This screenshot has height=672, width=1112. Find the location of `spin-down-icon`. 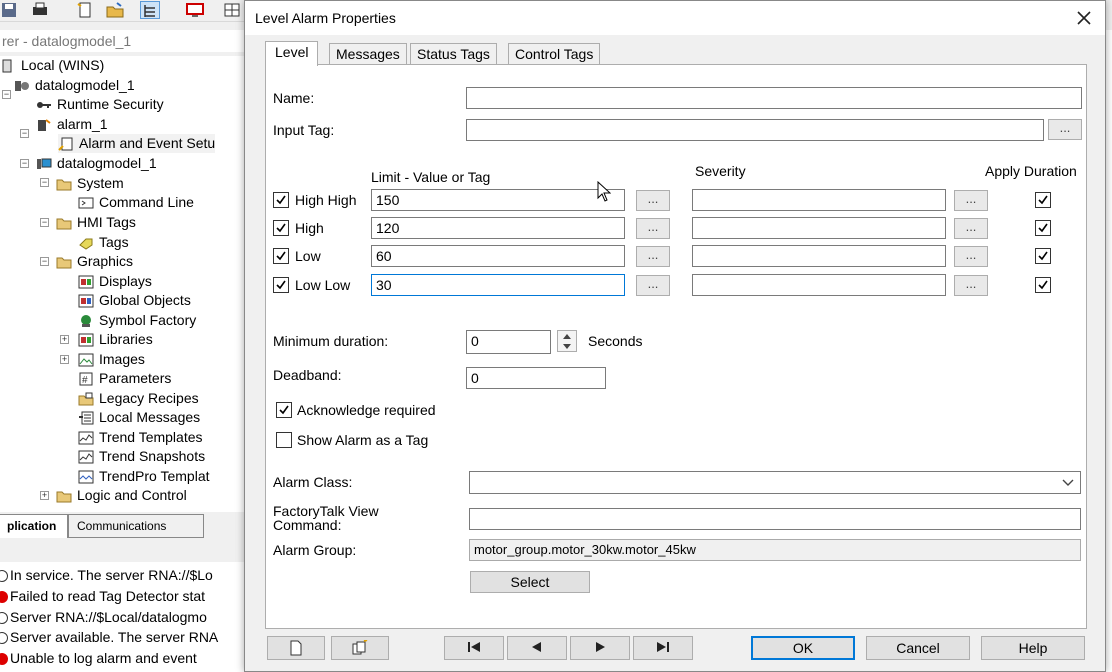

spin-down-icon is located at coordinates (567, 346).